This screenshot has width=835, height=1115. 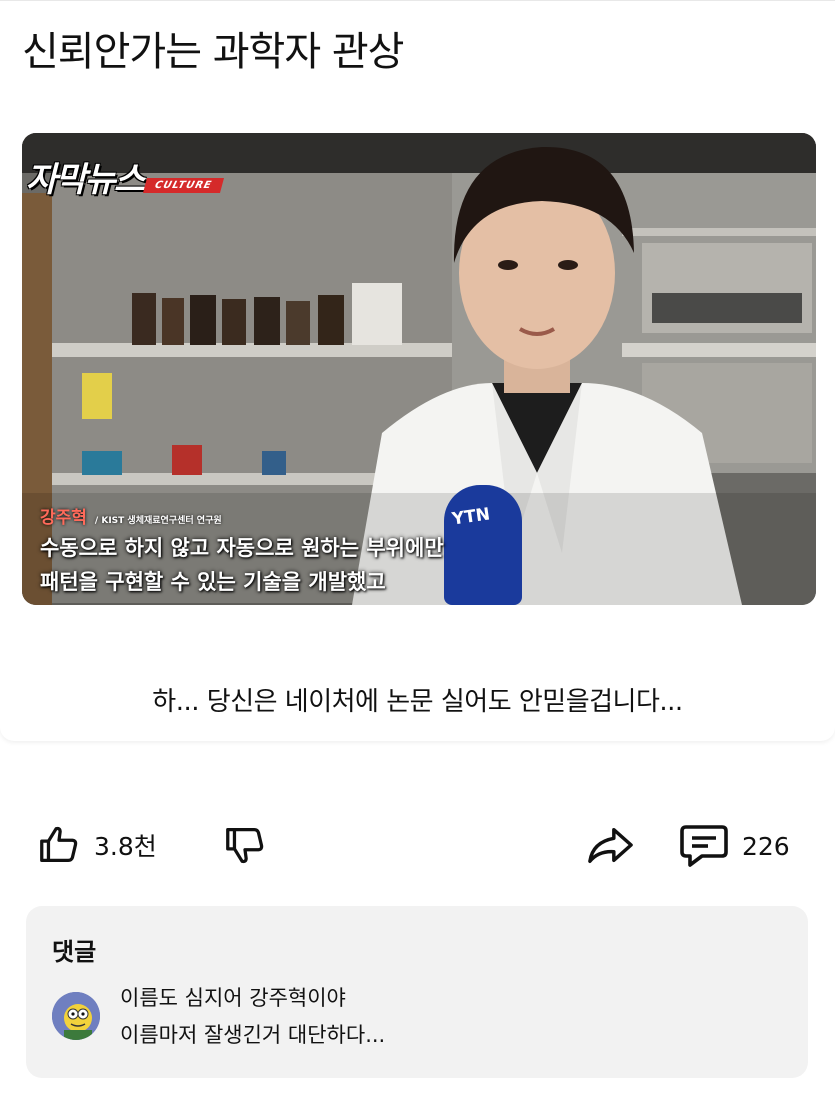 I want to click on thumbs-down-icon, so click(x=245, y=846).